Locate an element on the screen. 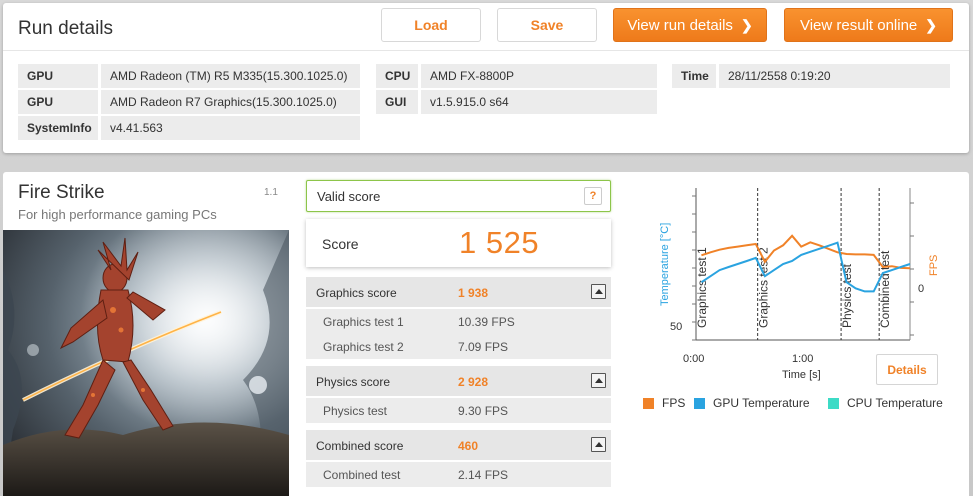 This screenshot has width=973, height=496. graphics-test-1-label: Graphics test 1 is located at coordinates (363, 322).